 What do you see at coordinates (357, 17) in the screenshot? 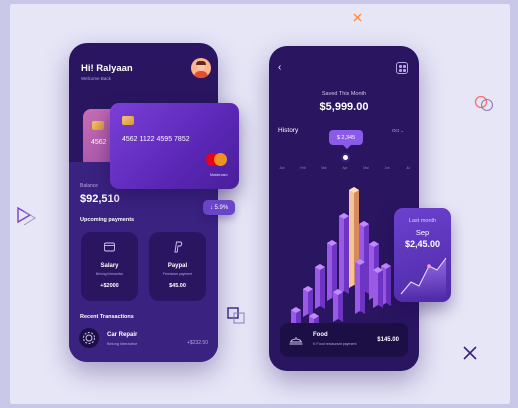
I see `cross-decoration-icon` at bounding box center [357, 17].